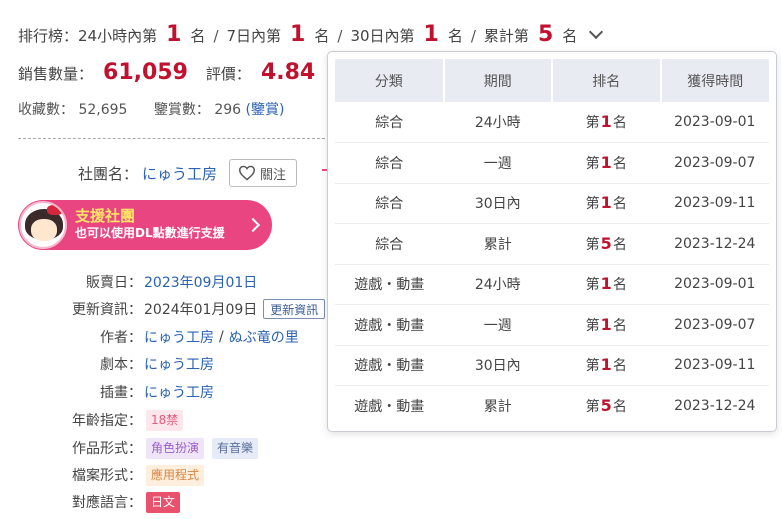 Image resolution: width=782 pixels, height=519 pixels. Describe the element at coordinates (264, 337) in the screenshot. I see `author-link-2: ぬぶ竜の里` at that location.